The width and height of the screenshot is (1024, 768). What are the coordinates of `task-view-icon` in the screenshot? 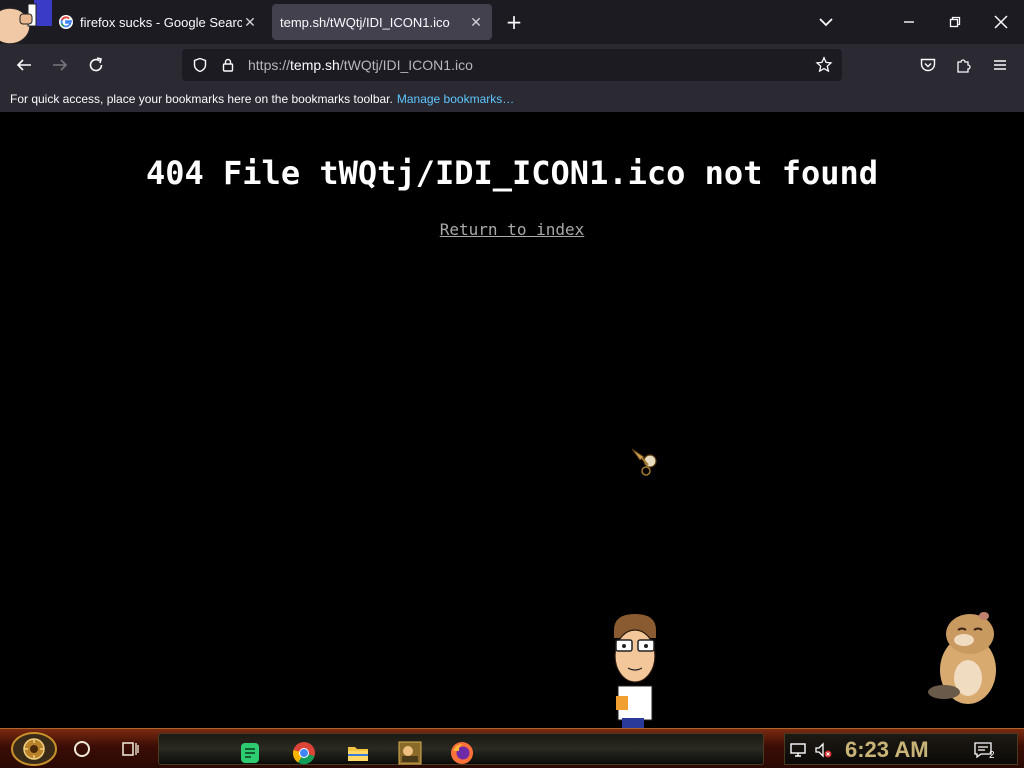 It's located at (130, 749).